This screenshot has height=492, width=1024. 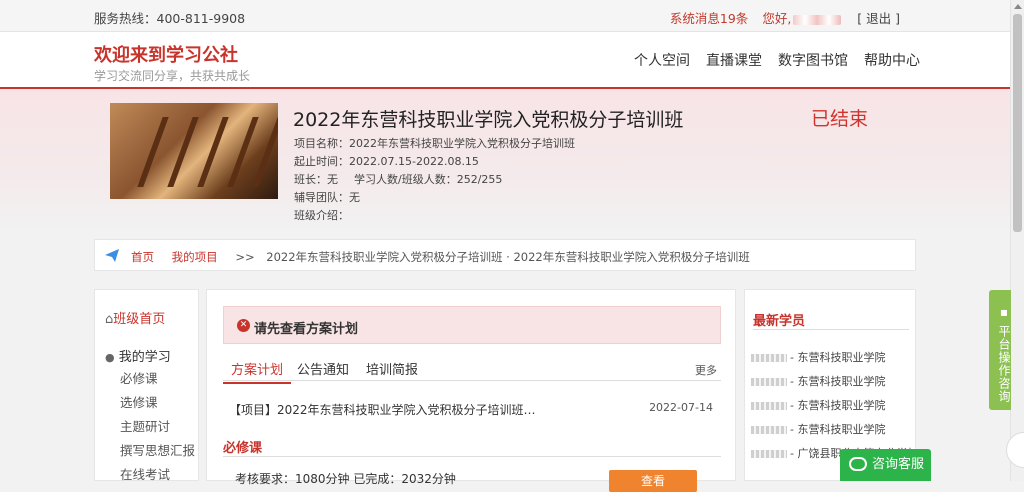 What do you see at coordinates (257, 371) in the screenshot?
I see `tab-plan: 方案计划` at bounding box center [257, 371].